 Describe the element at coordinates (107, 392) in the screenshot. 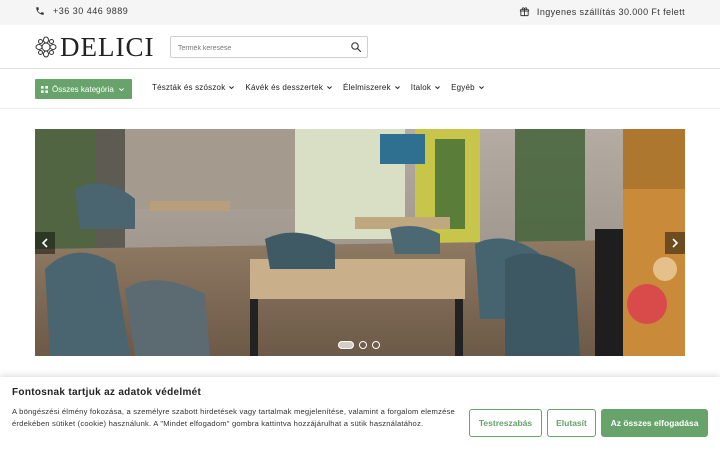

I see `cookie-title: Fontosnak tartjuk az adatok védelmét` at that location.